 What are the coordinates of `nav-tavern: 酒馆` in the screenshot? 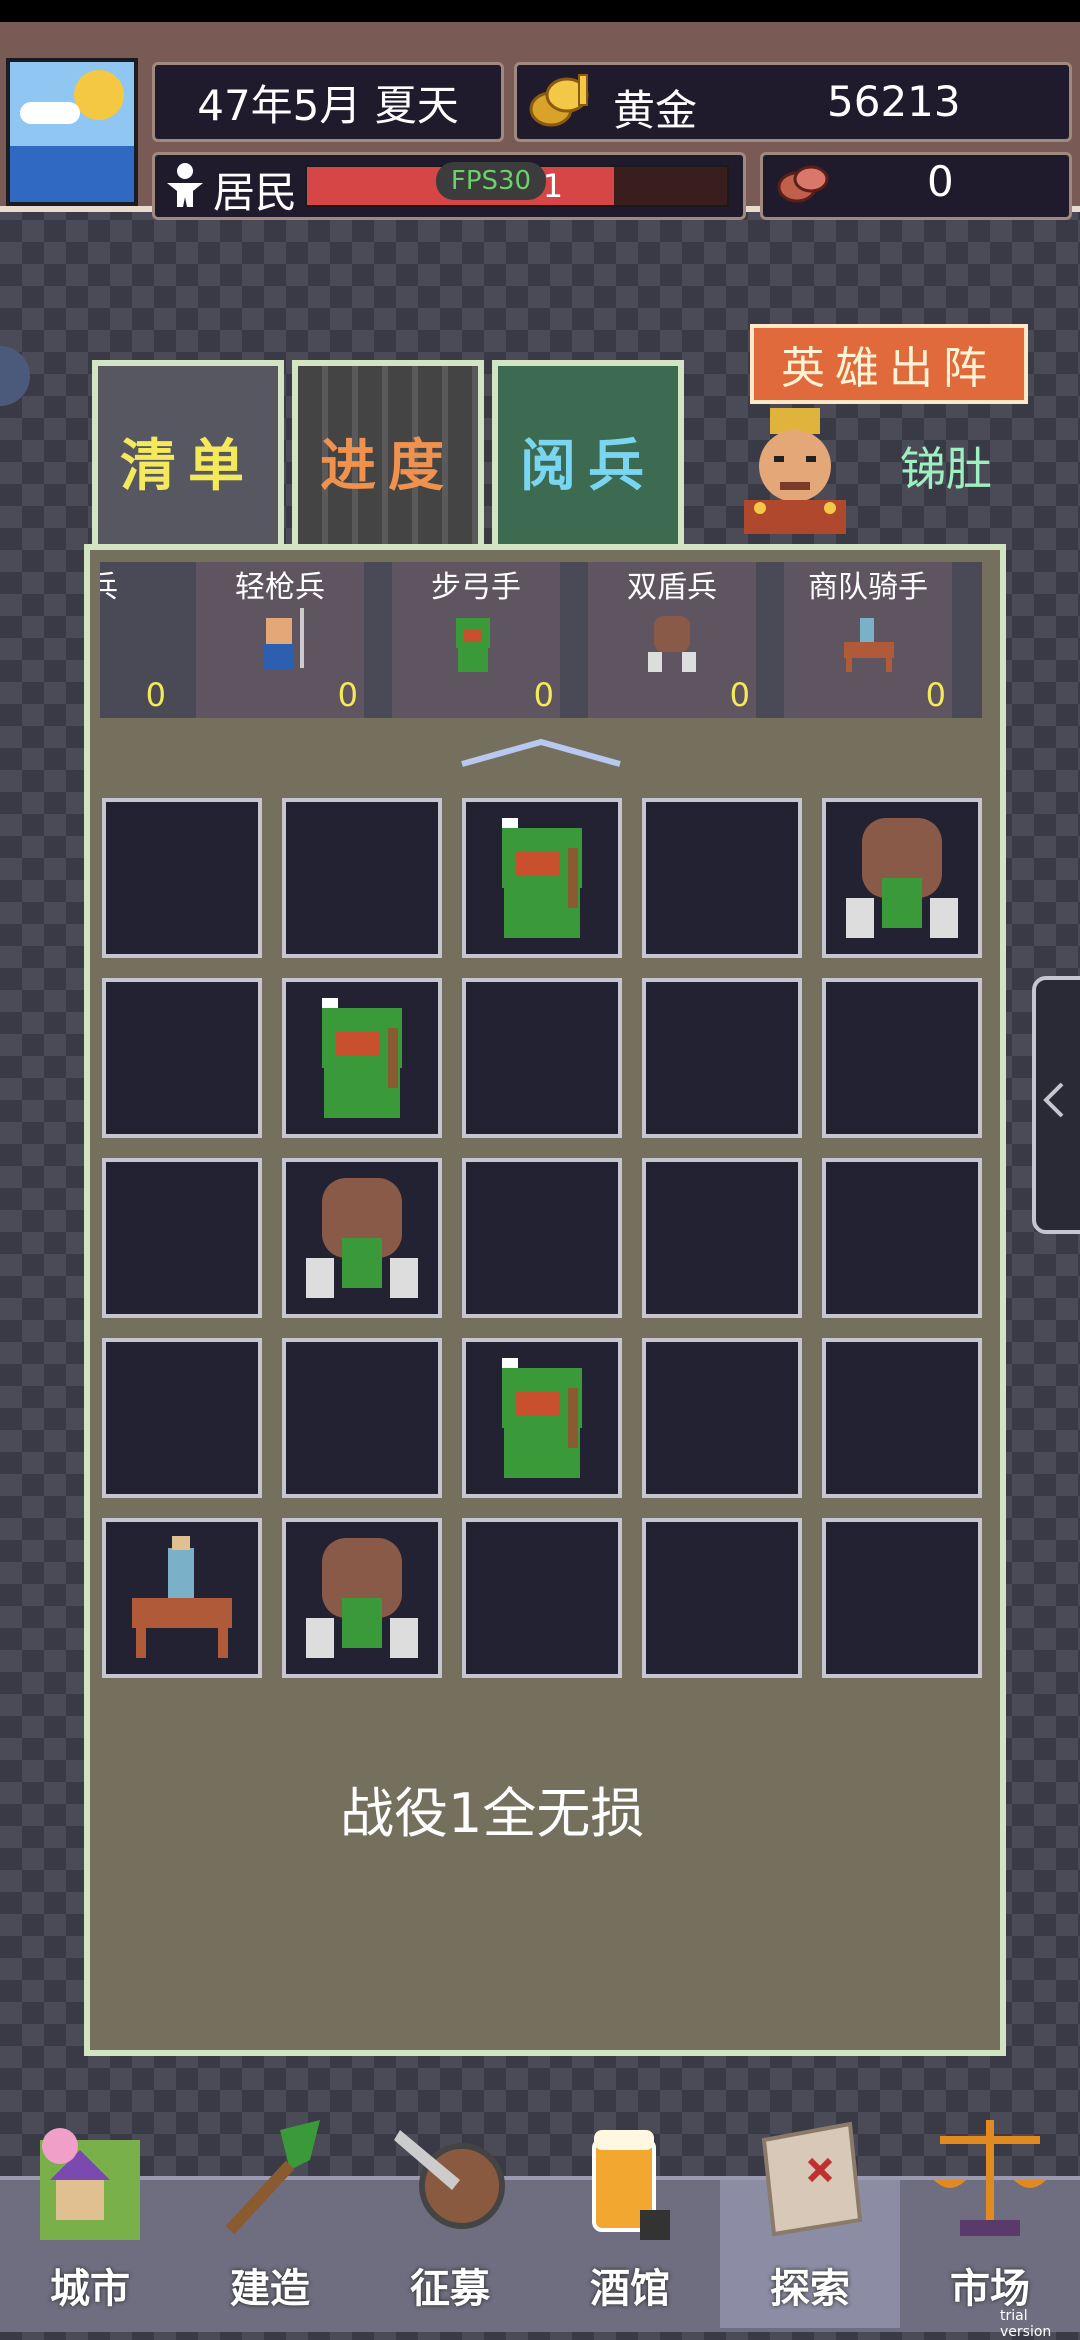 It's located at (630, 2219).